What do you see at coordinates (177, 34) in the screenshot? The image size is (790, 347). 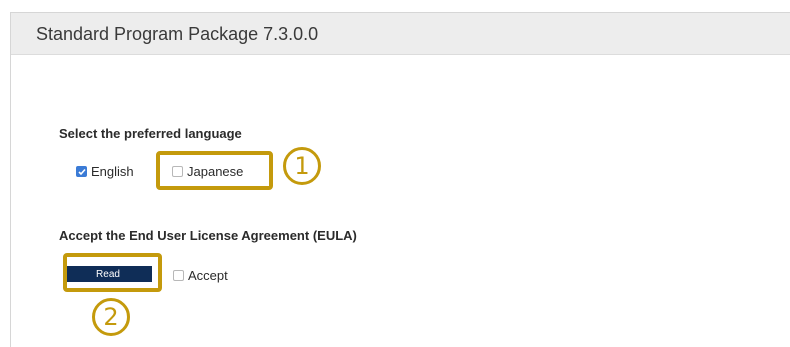 I see `window-title: Standard Program Package 7.3.0.0` at bounding box center [177, 34].